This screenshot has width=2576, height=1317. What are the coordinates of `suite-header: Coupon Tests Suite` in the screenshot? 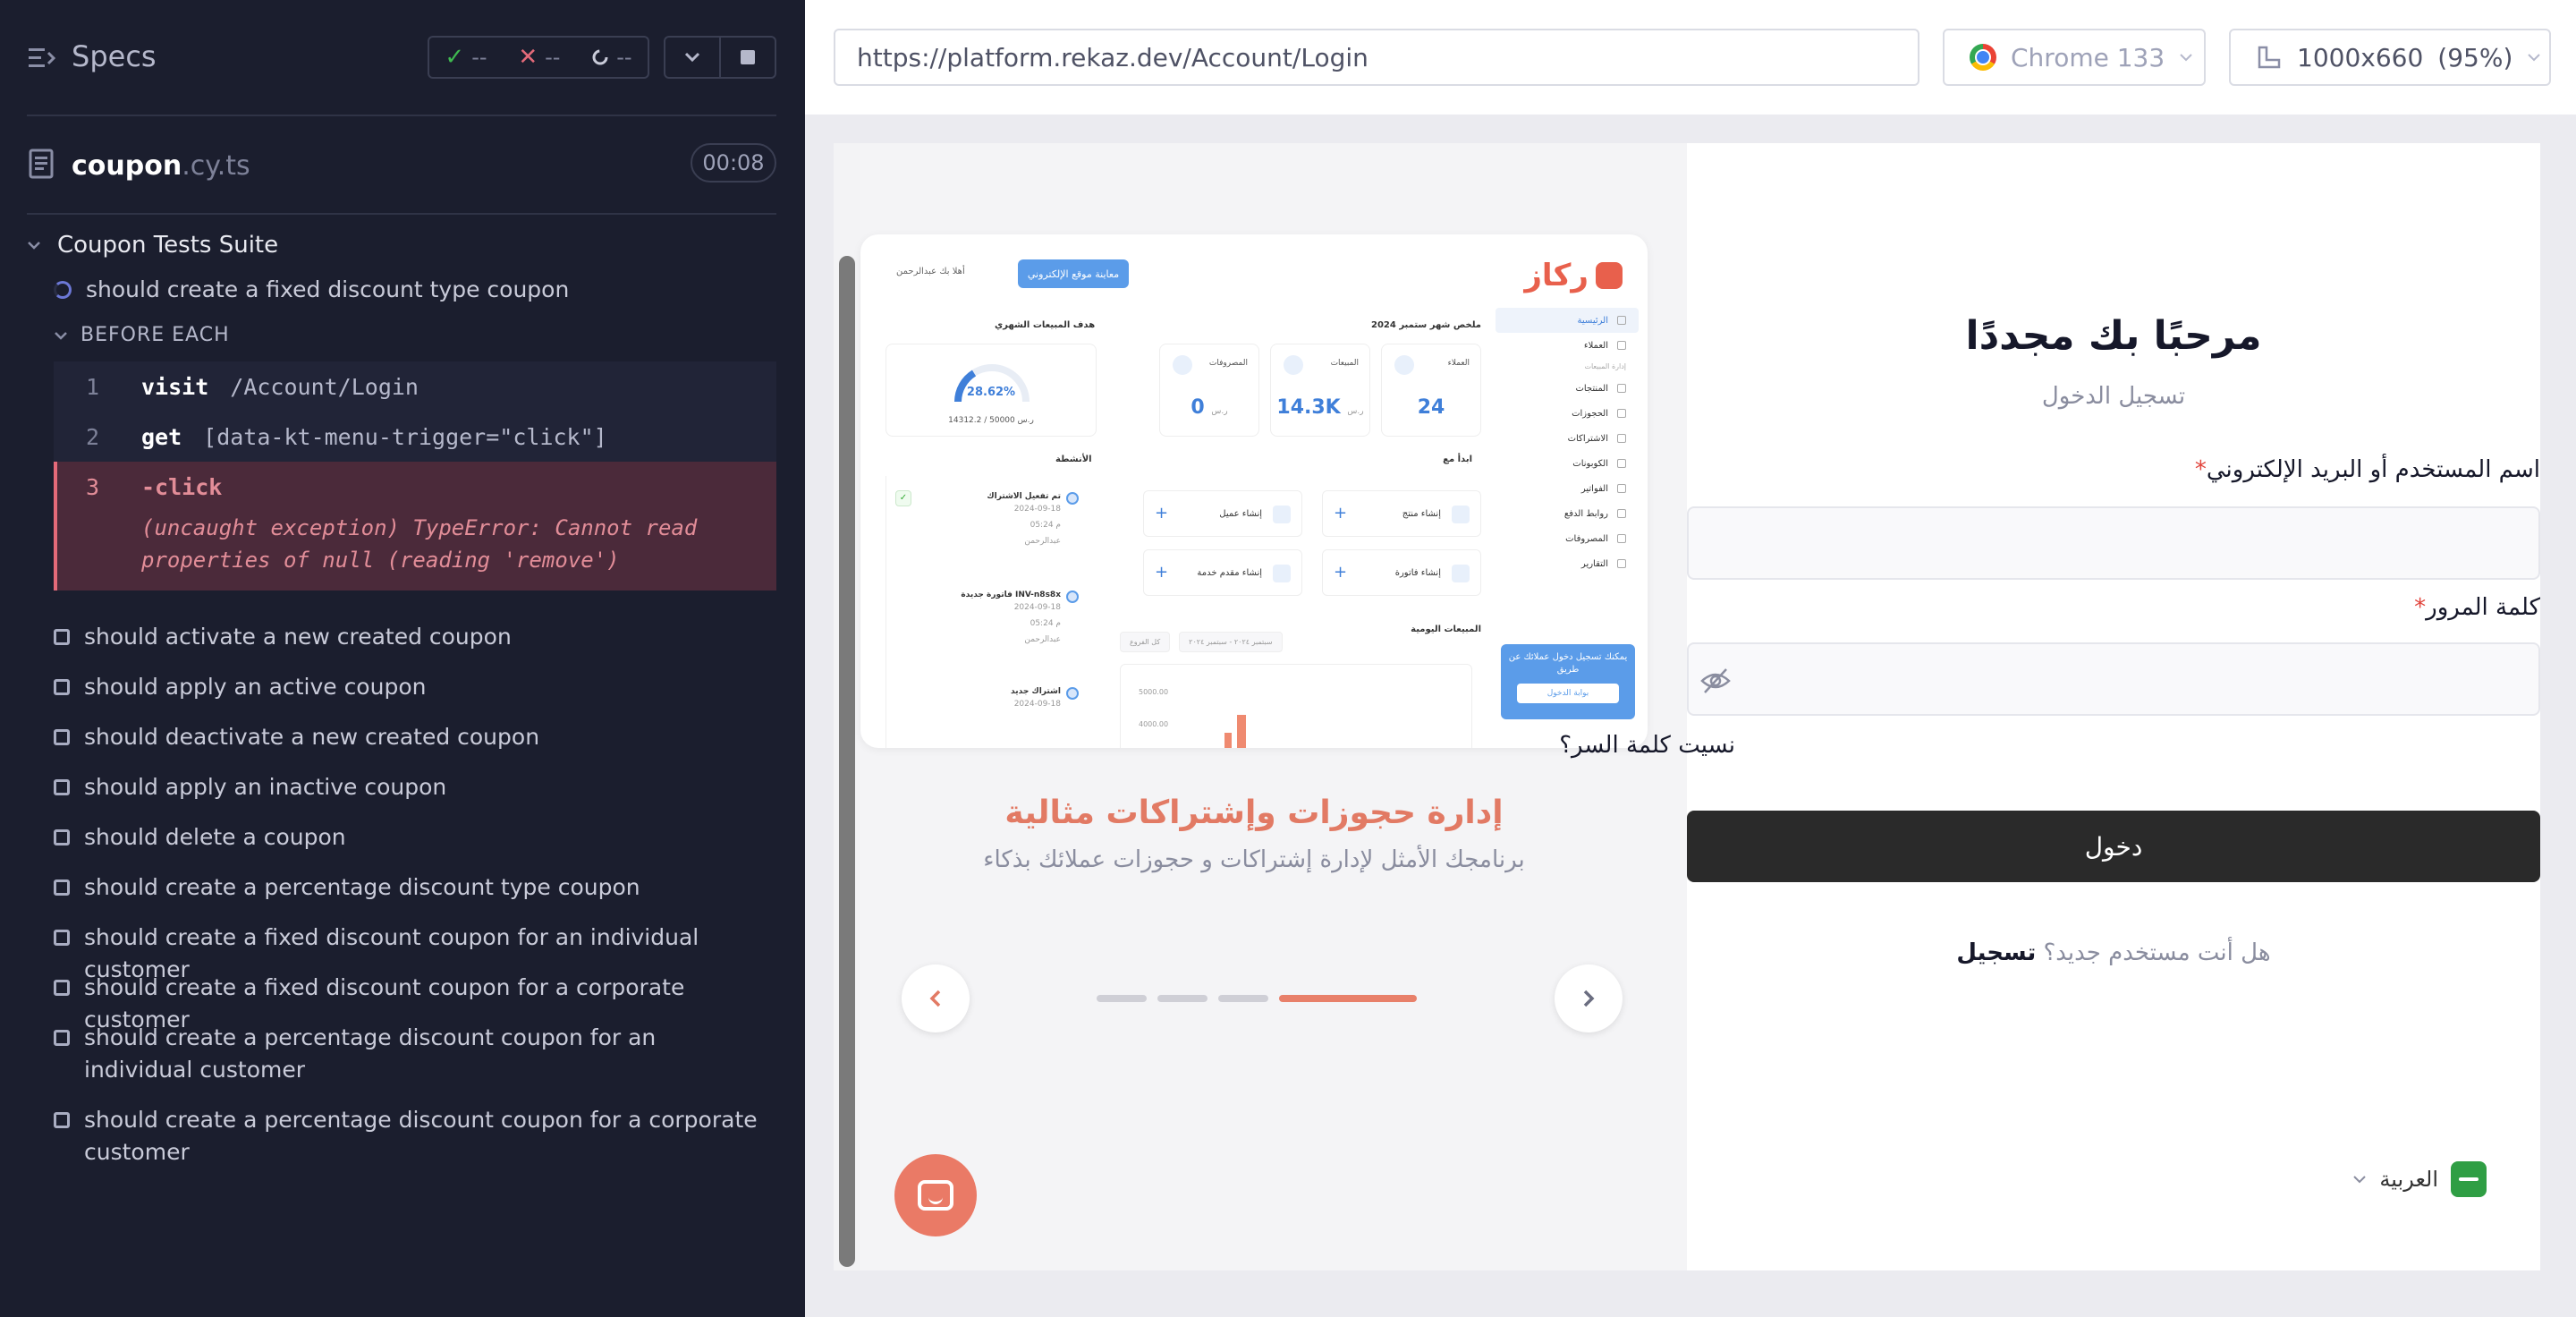 It's located at (152, 245).